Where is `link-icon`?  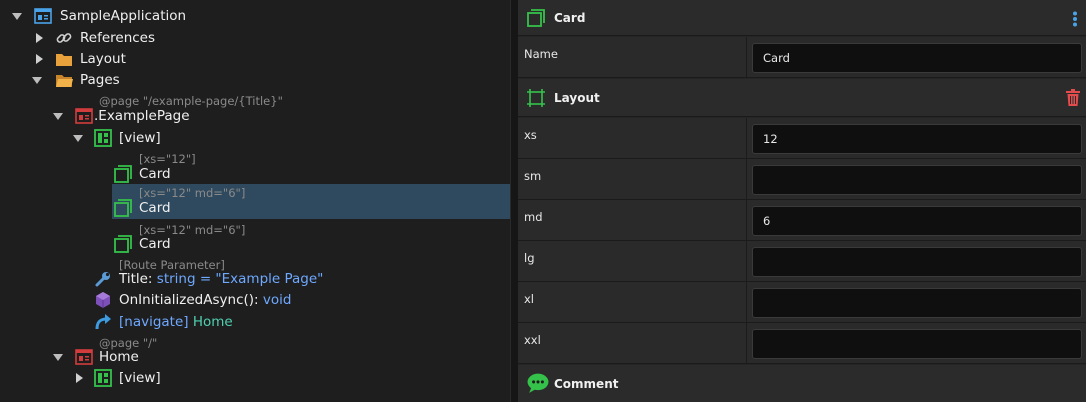
link-icon is located at coordinates (64, 38).